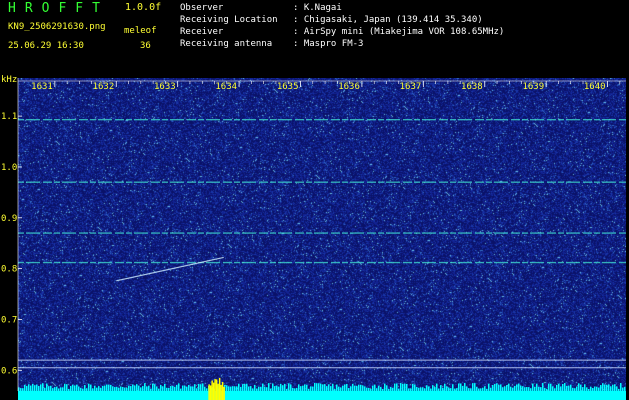  What do you see at coordinates (322, 395) in the screenshot?
I see `bottom-band-fill` at bounding box center [322, 395].